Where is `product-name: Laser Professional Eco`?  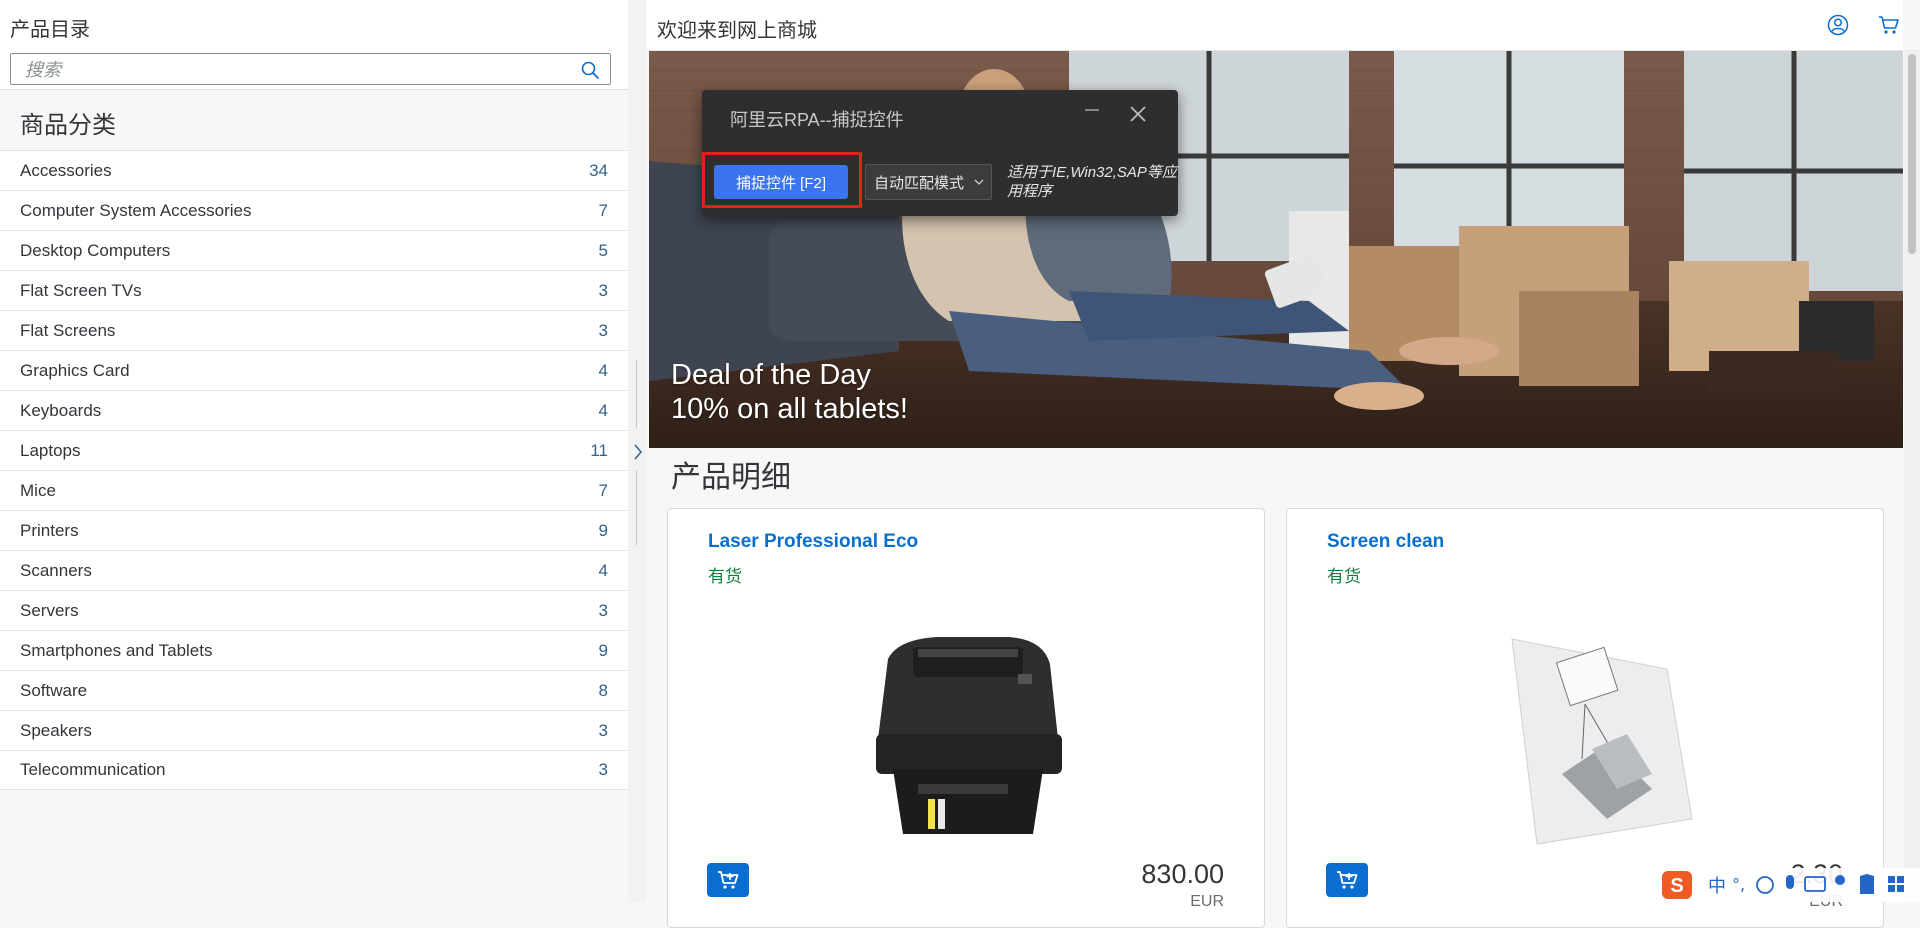
product-name: Laser Professional Eco is located at coordinates (813, 542).